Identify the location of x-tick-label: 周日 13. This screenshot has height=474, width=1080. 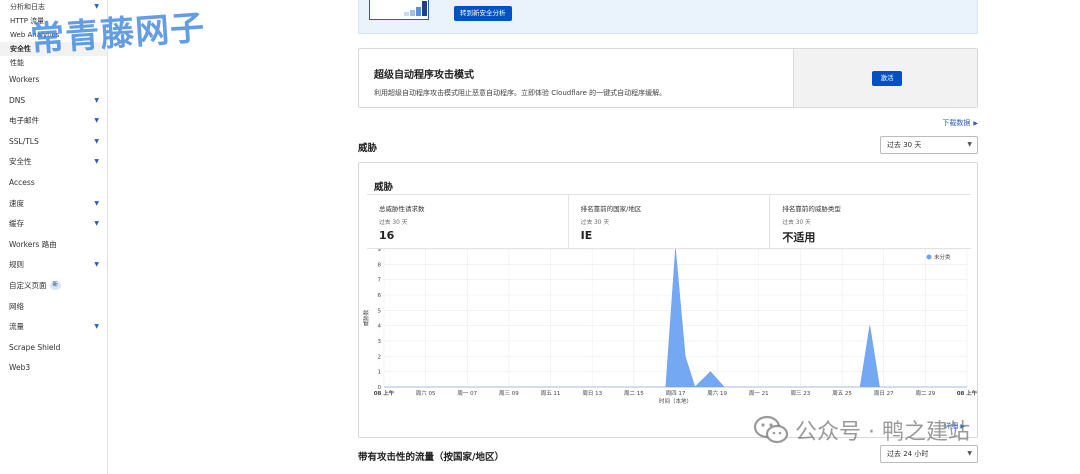
(592, 393).